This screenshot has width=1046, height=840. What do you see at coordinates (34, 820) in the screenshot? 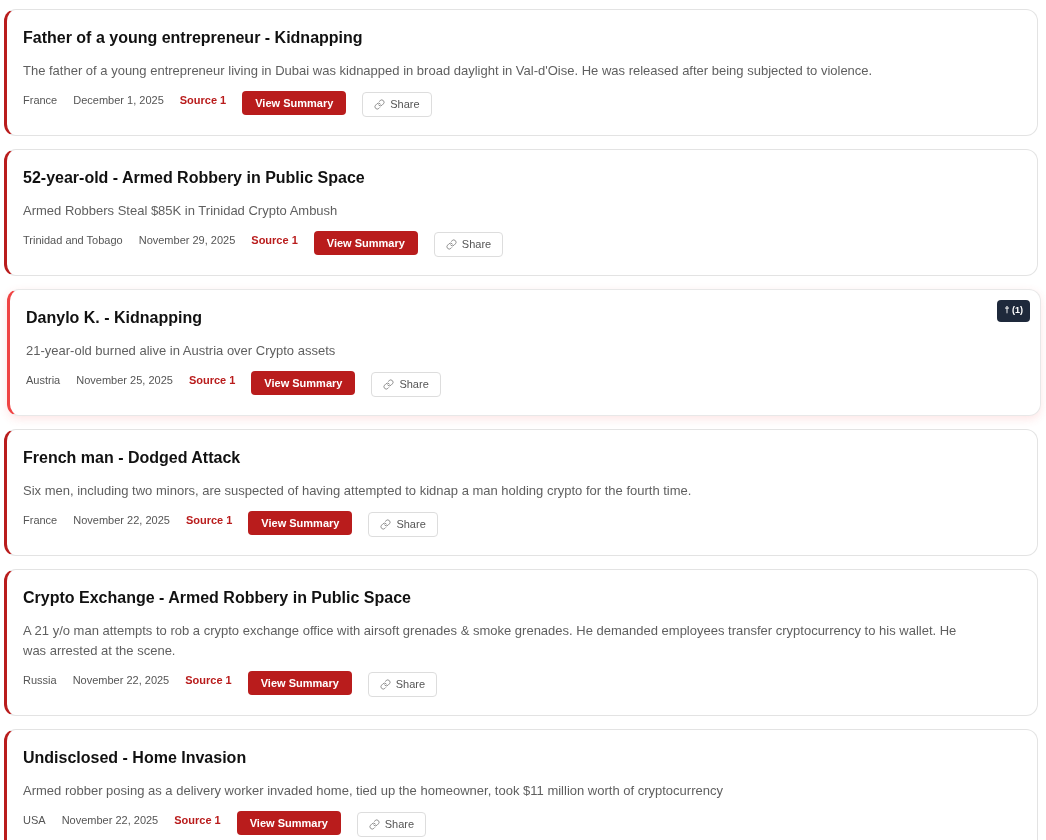
I see `country-label: USA` at bounding box center [34, 820].